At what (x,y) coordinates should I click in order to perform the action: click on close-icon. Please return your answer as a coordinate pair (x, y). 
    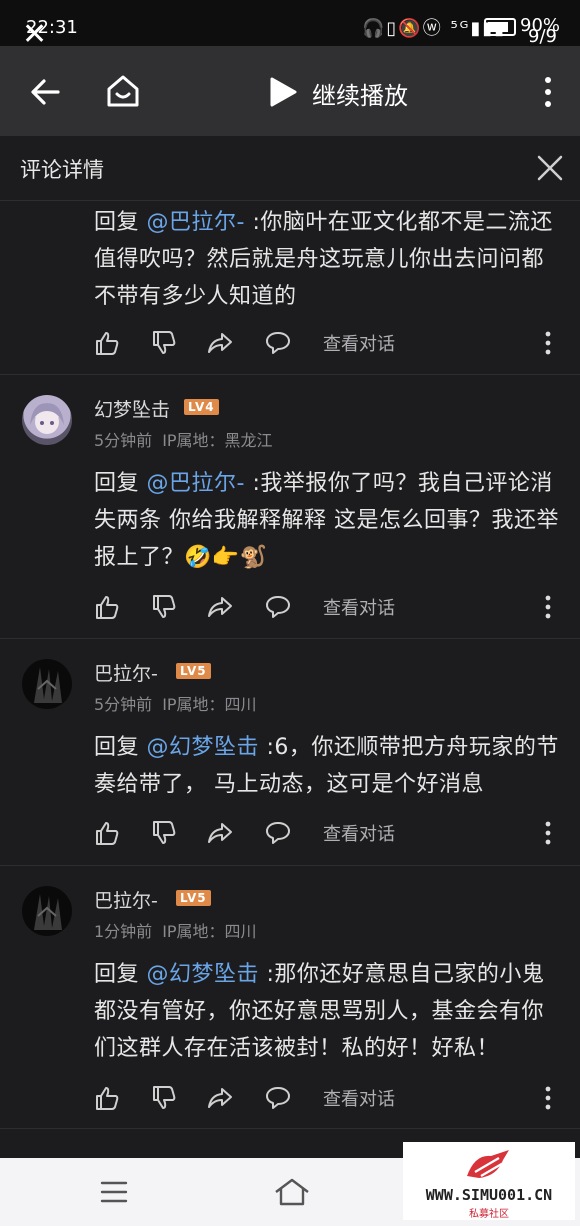
    Looking at the image, I should click on (550, 168).